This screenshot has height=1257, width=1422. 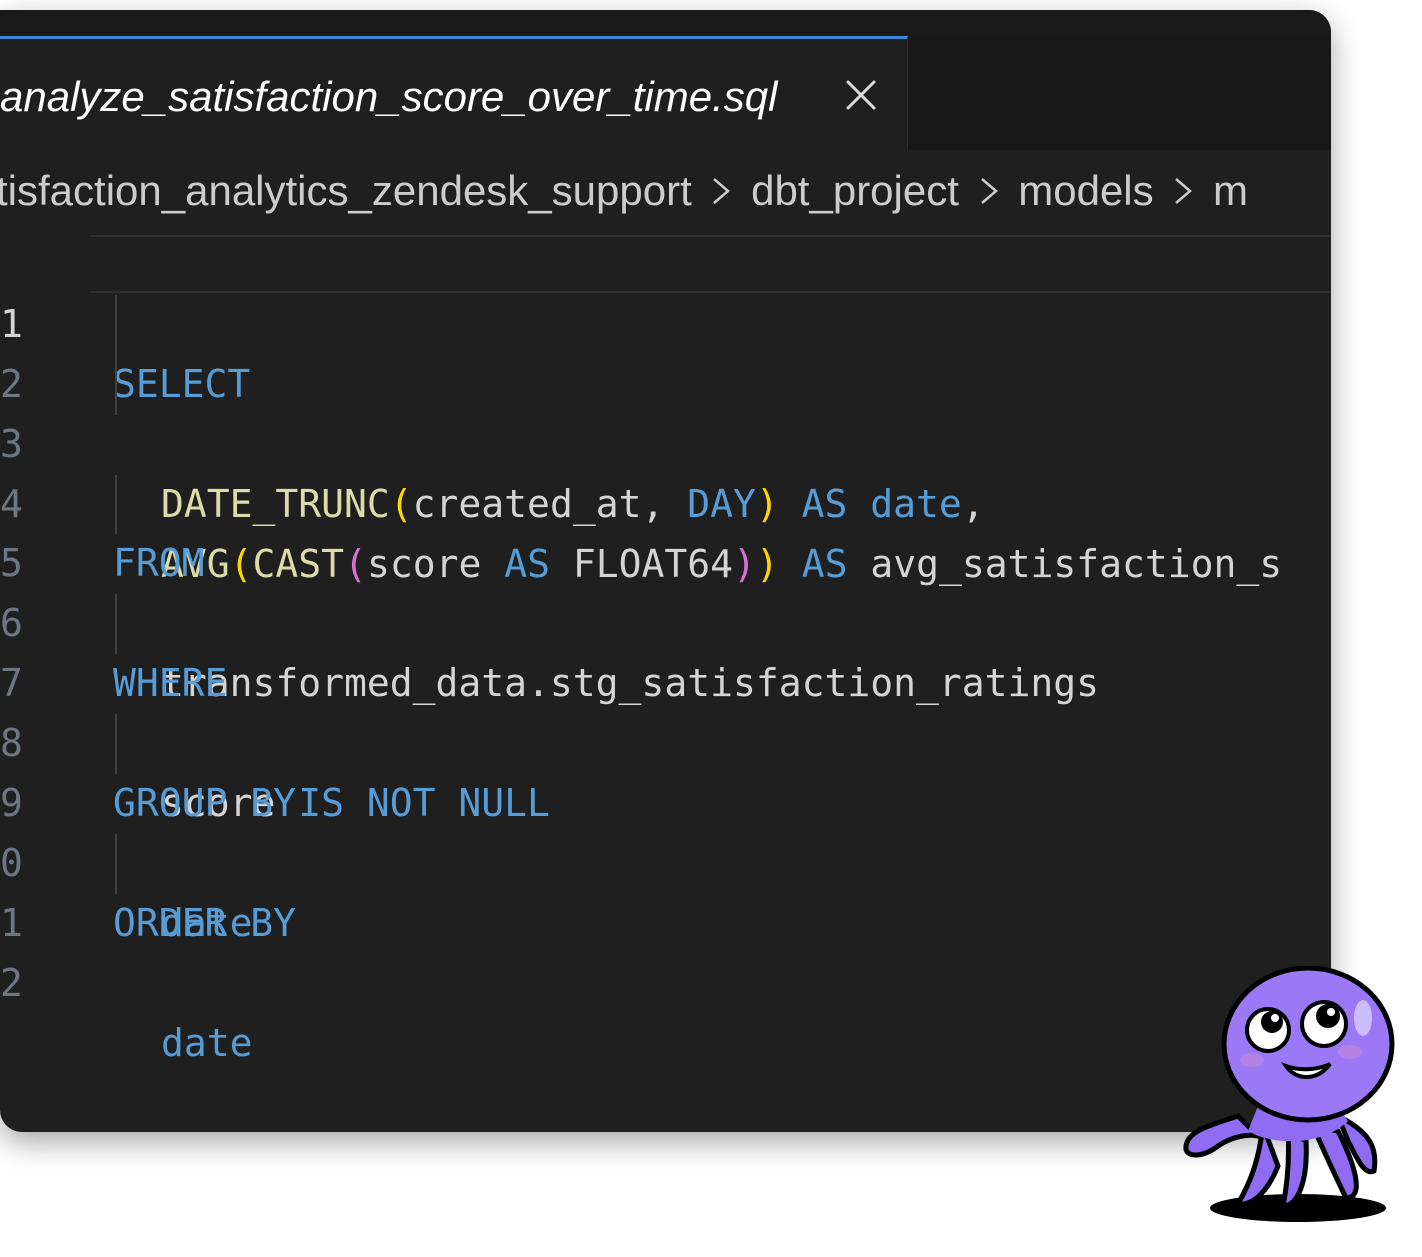 I want to click on code-line: 6 WHERE, so click(x=665, y=619).